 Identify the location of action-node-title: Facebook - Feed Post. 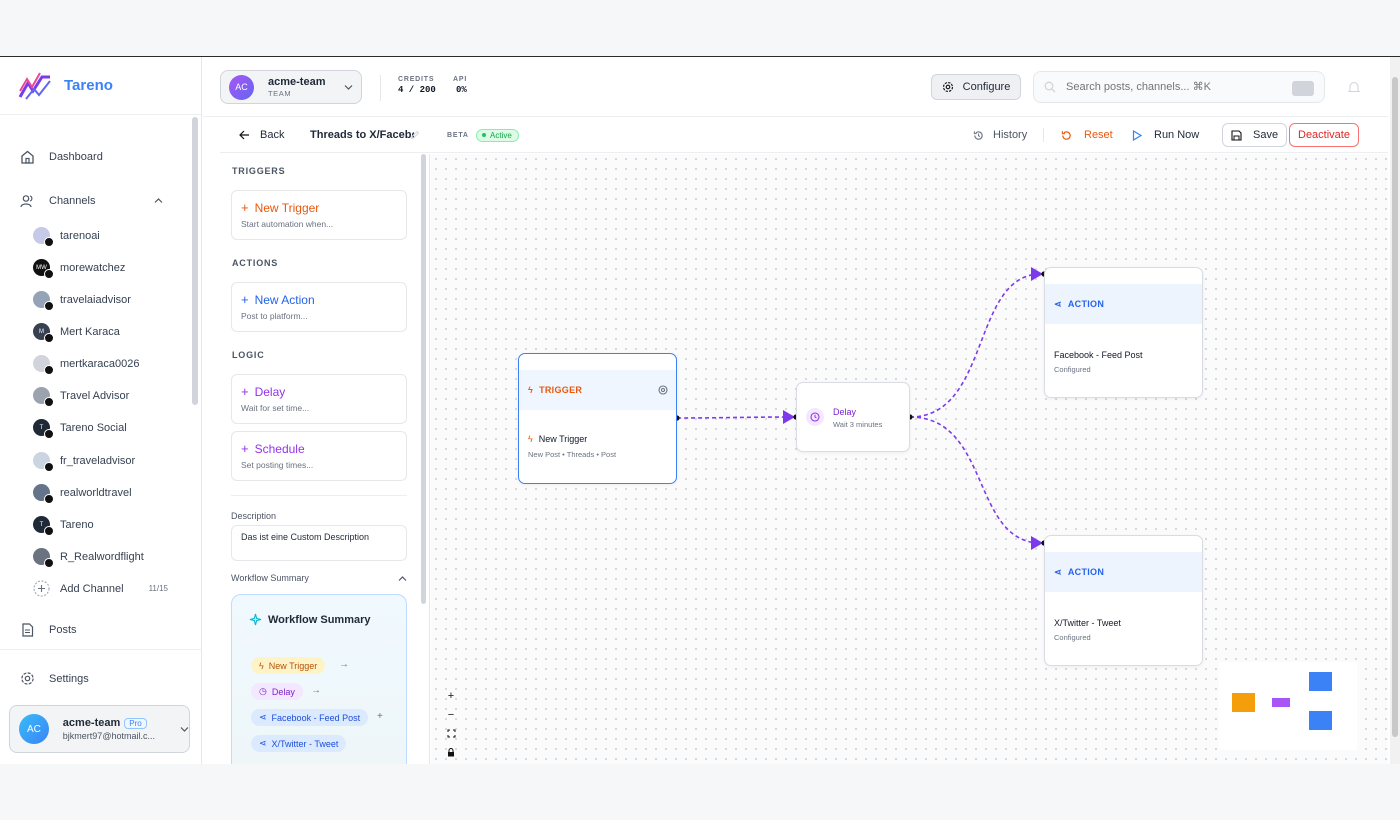
(1098, 355).